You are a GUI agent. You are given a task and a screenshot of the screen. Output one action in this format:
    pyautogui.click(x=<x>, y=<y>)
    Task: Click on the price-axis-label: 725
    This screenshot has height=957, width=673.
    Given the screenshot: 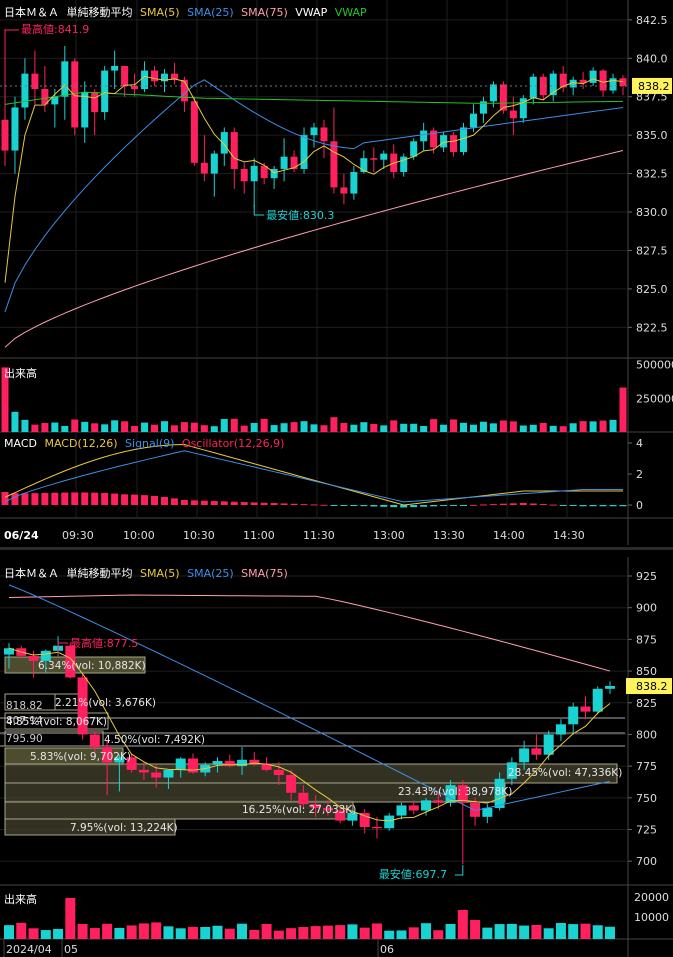 What is the action you would take?
    pyautogui.click(x=646, y=830)
    